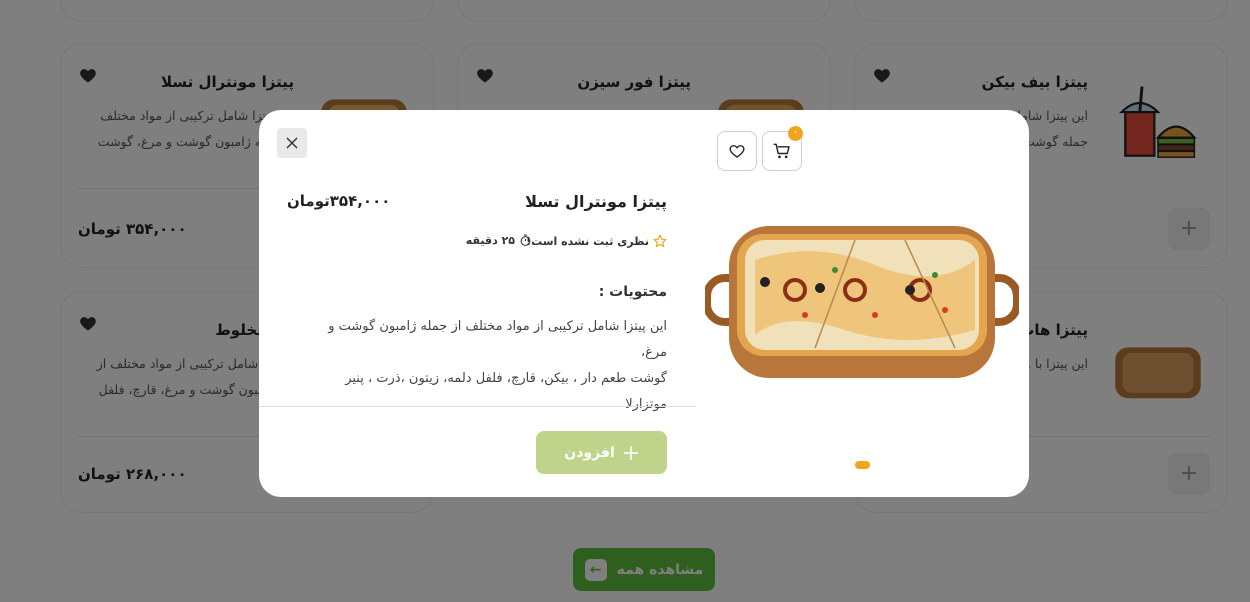 This screenshot has height=602, width=1250. I want to click on star-icon, so click(660, 241).